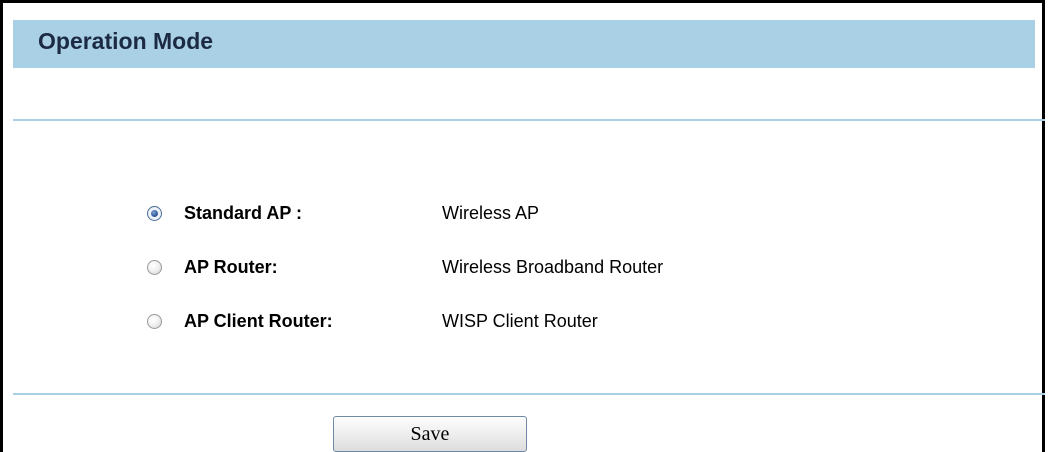 Image resolution: width=1049 pixels, height=452 pixels. Describe the element at coordinates (126, 41) in the screenshot. I see `page-title: Operation Mode` at that location.